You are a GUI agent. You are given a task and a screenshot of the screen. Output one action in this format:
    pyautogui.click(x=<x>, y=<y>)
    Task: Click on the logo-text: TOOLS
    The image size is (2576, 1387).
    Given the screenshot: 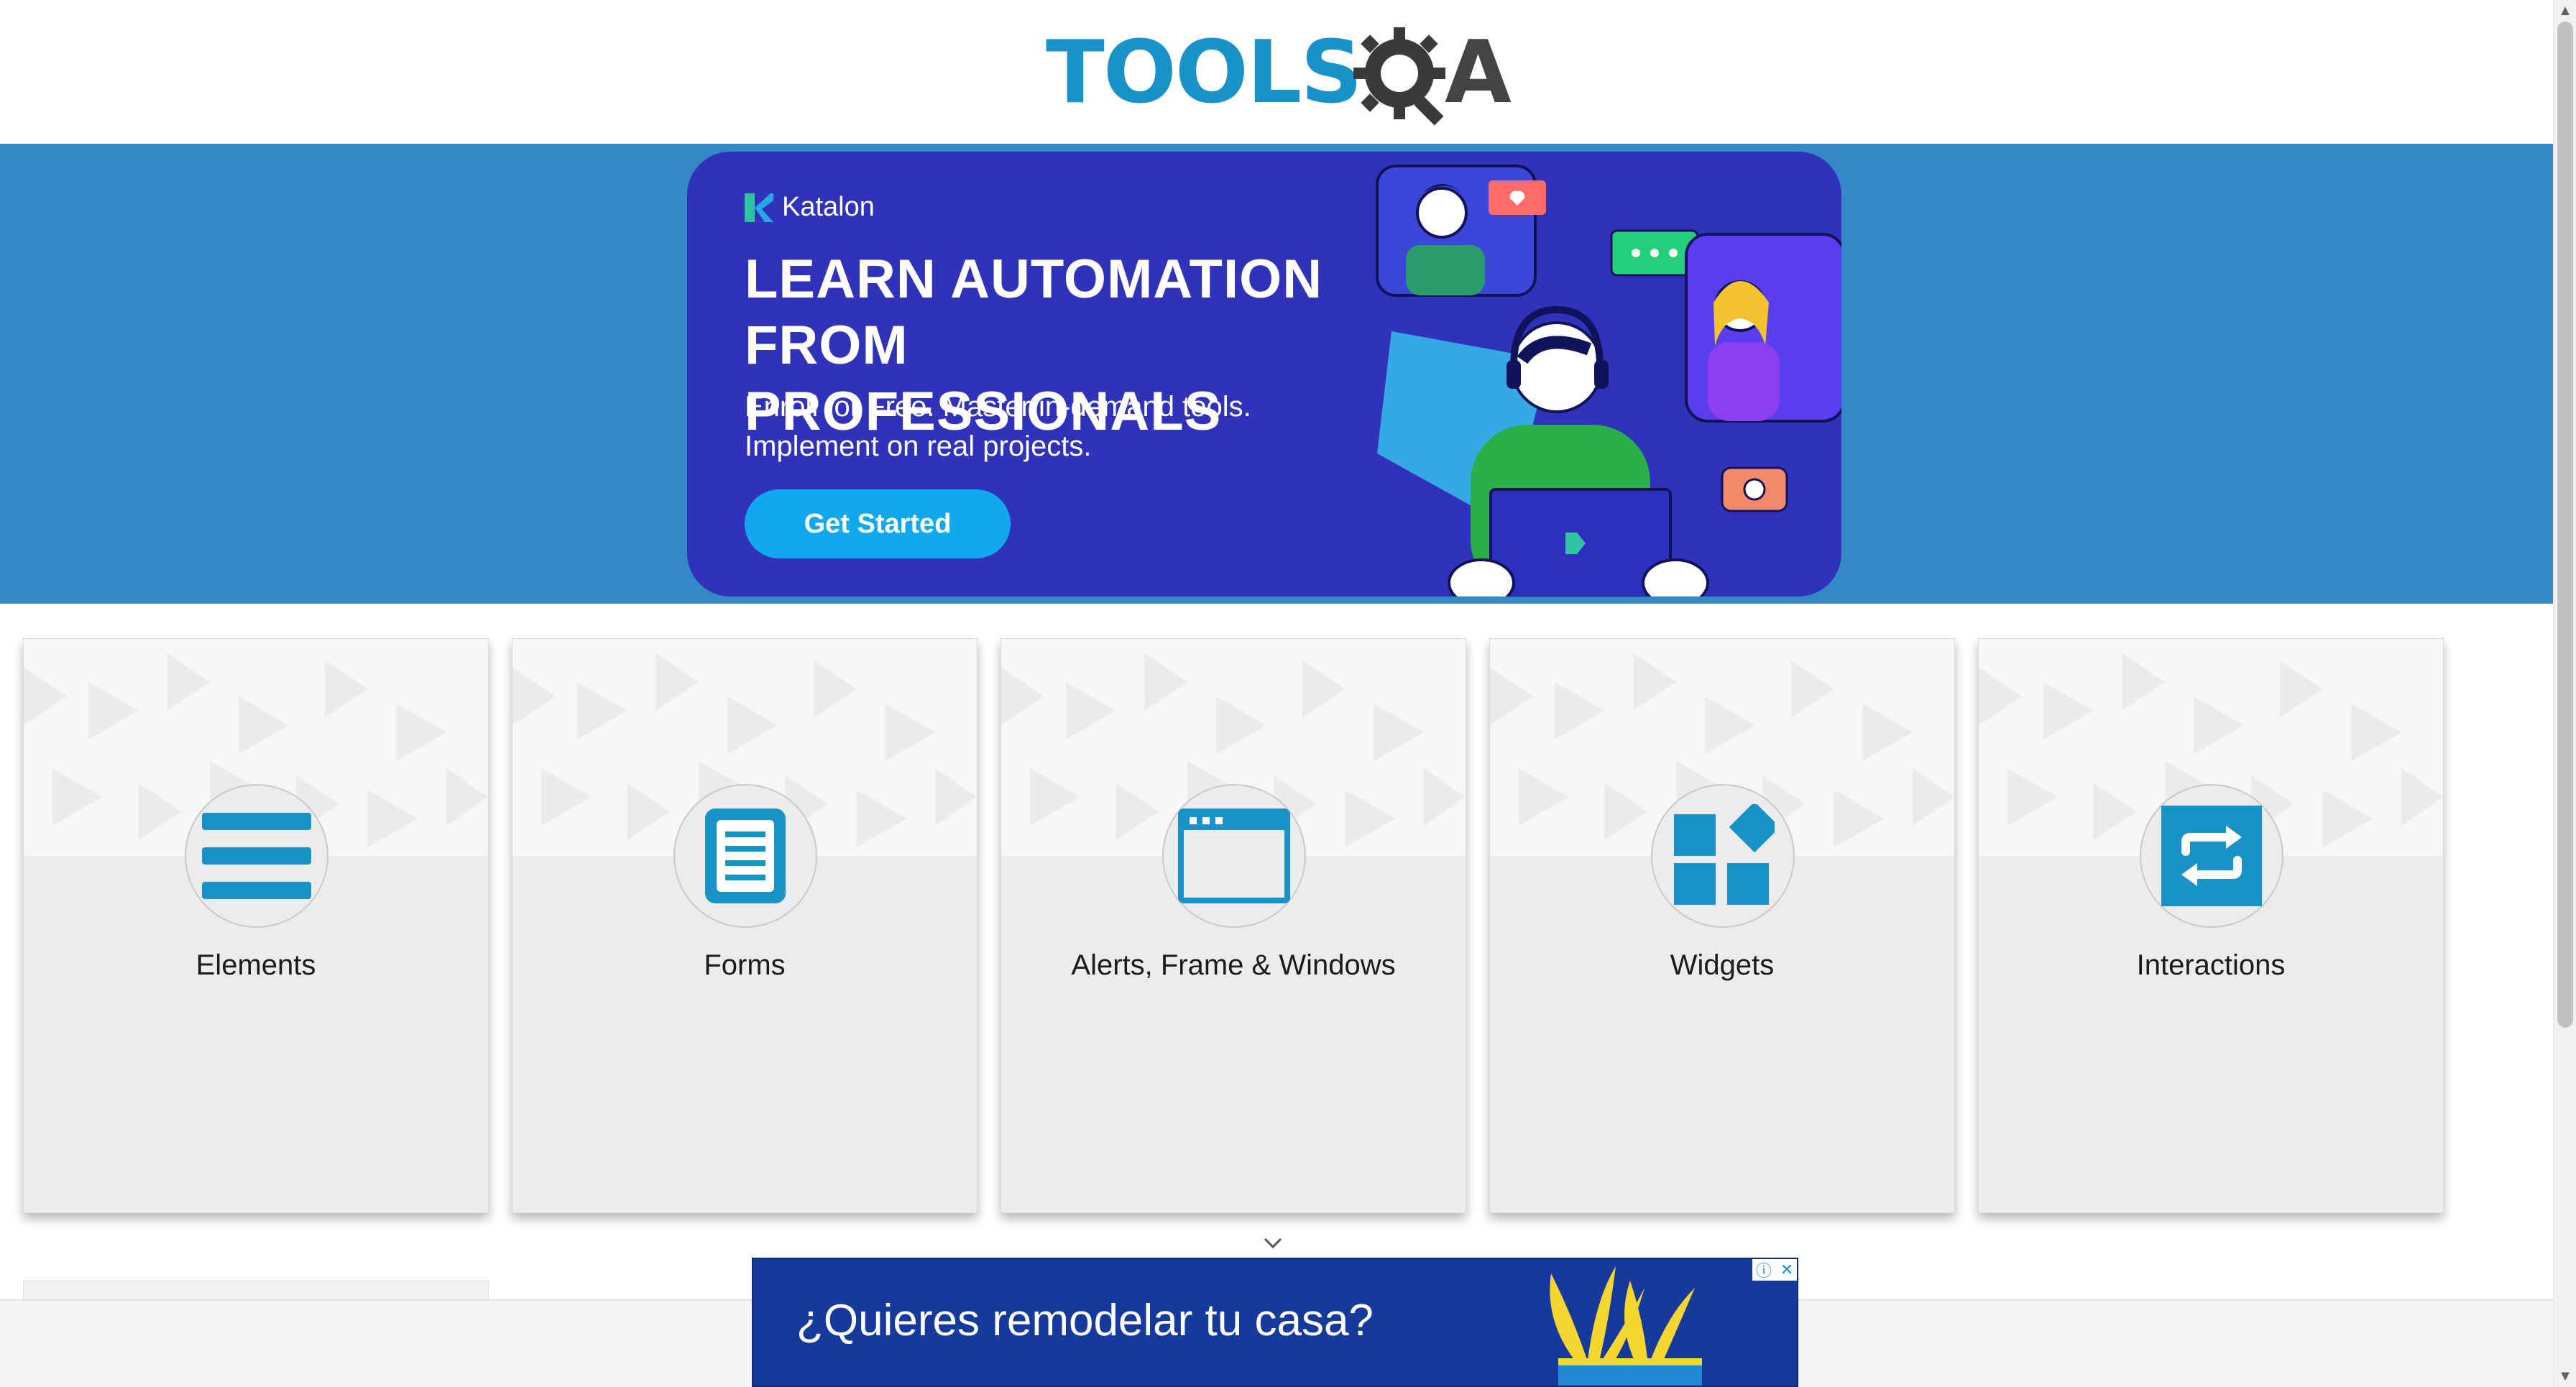 What is the action you would take?
    pyautogui.click(x=1204, y=73)
    